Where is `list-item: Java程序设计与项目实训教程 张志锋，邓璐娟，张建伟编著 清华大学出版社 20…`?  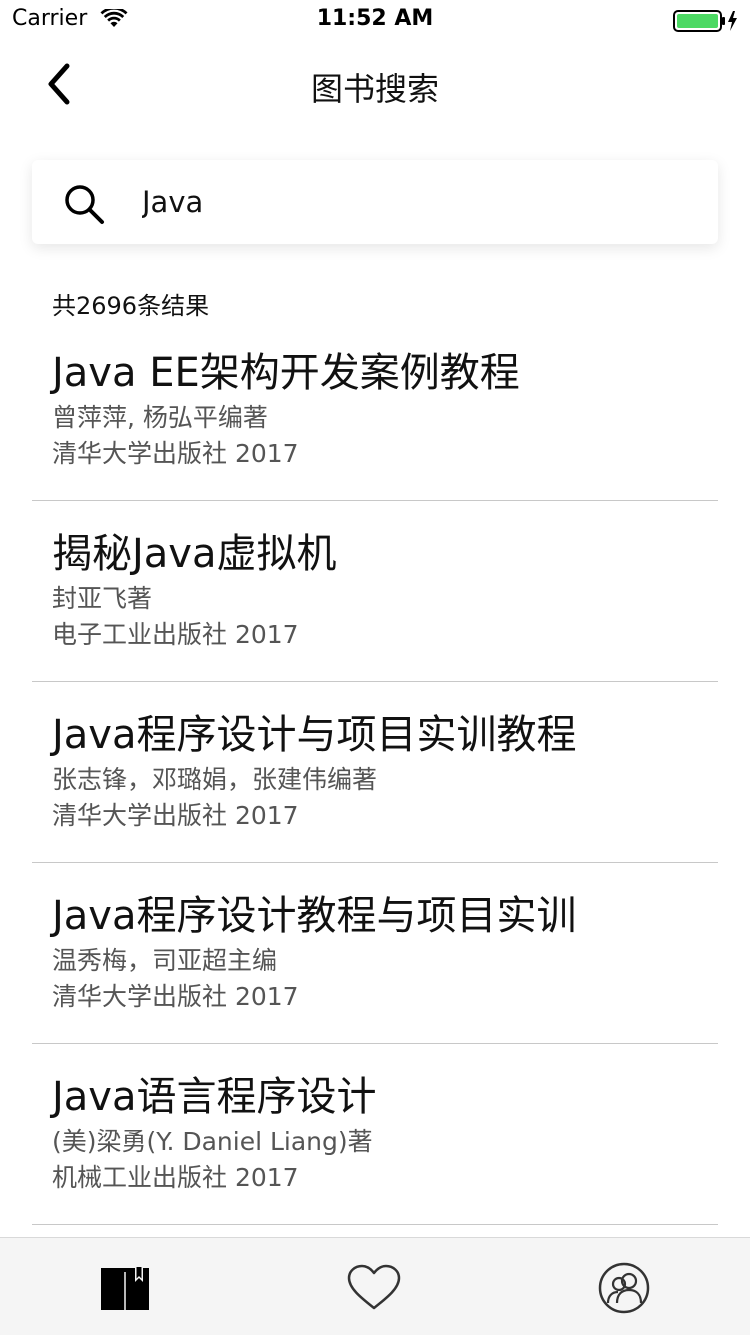
list-item: Java程序设计与项目实训教程 张志锋，邓璐娟，张建伟编著 清华大学出版社 20… is located at coordinates (375, 772).